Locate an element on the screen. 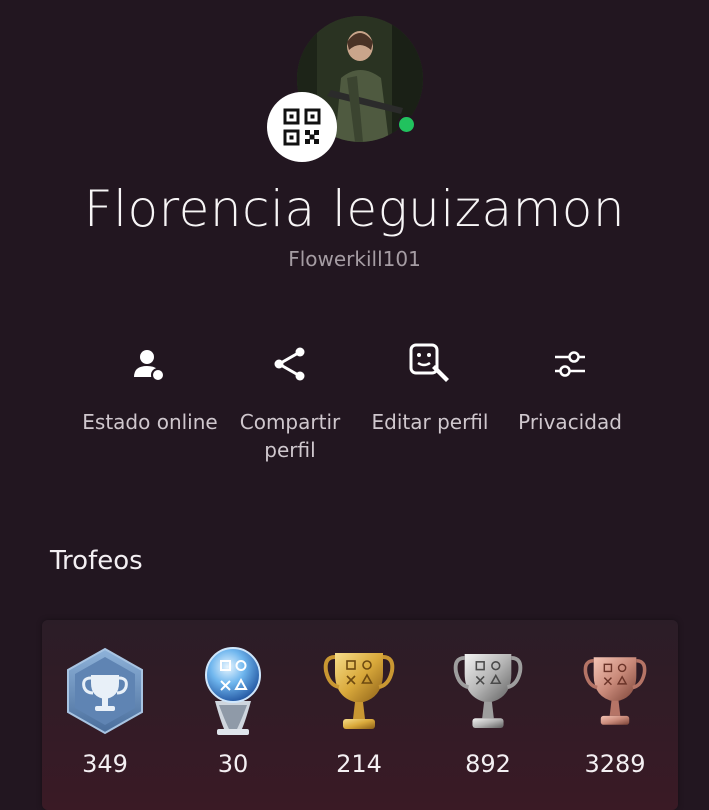 This screenshot has height=810, width=709. edit-profile-label: Editar perfil is located at coordinates (430, 422).